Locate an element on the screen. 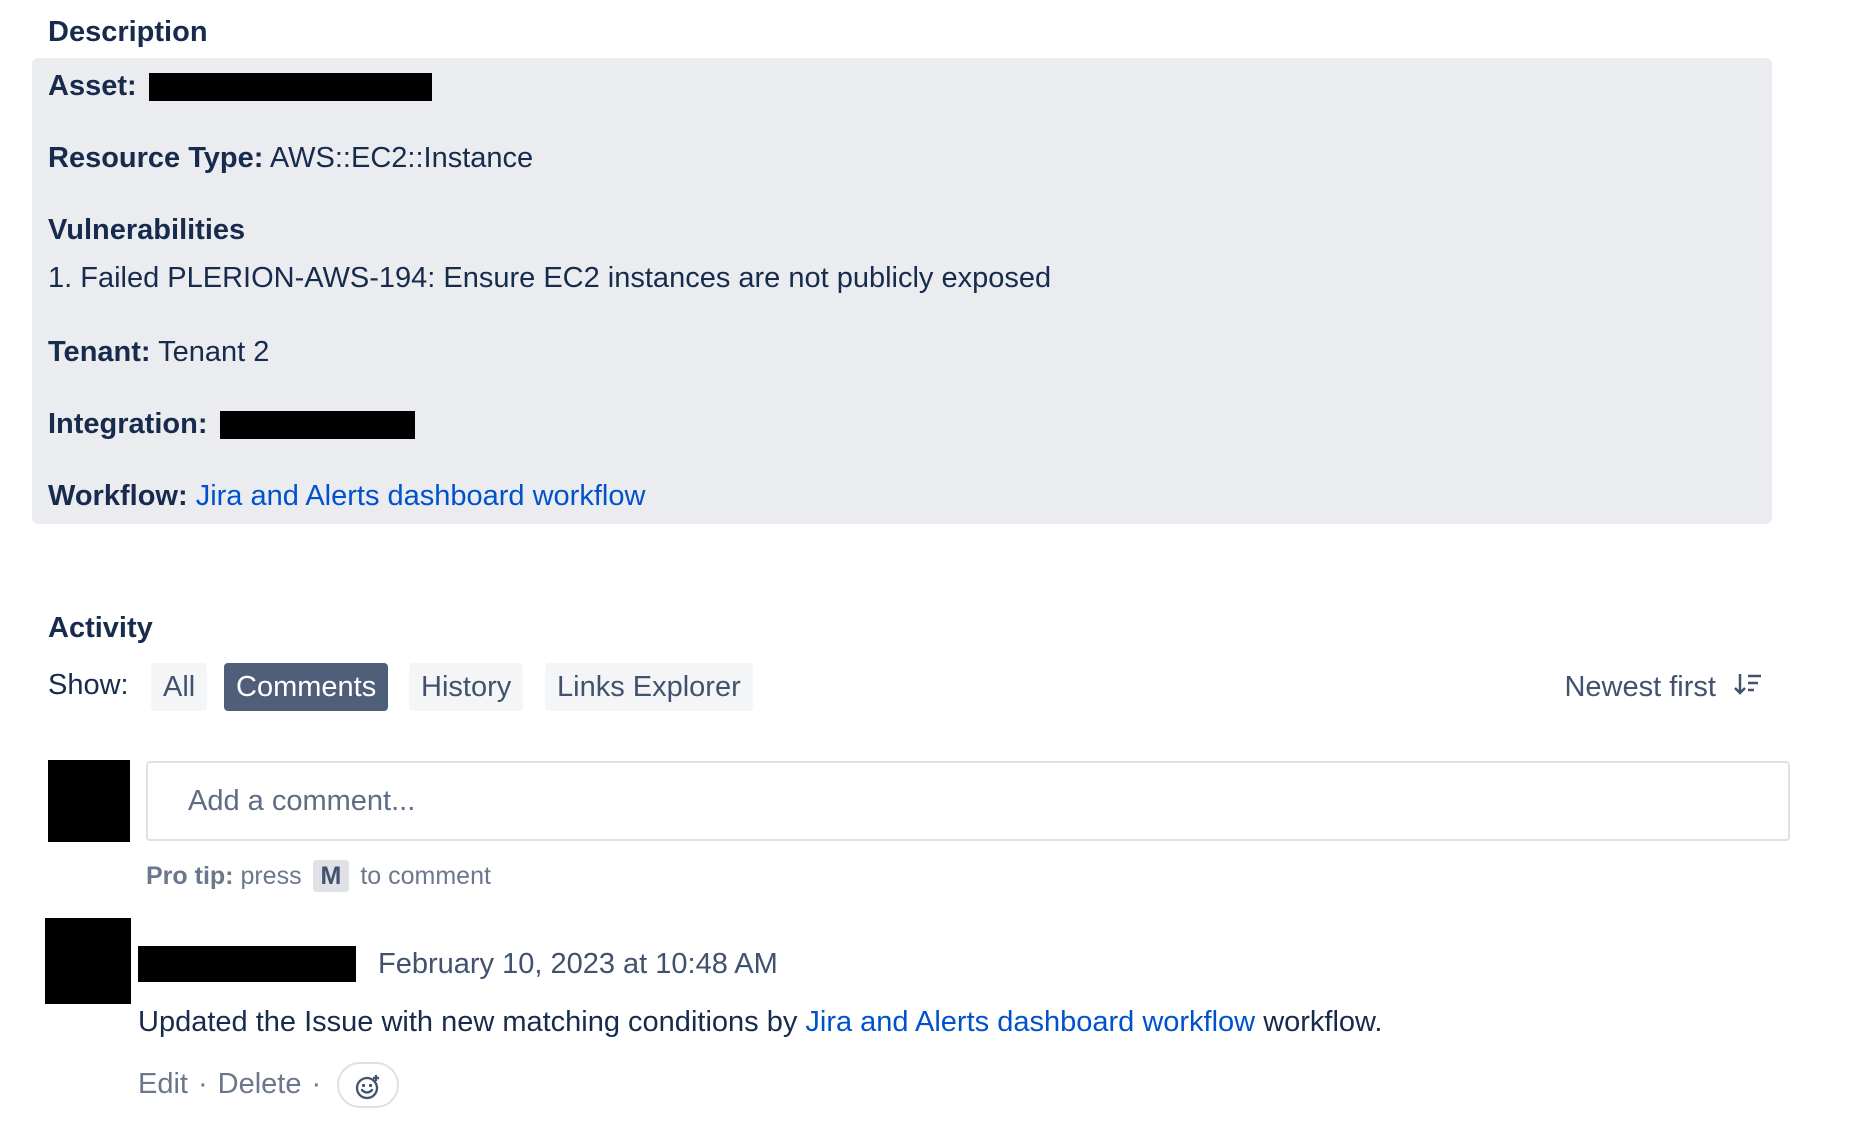  resource-type-row: Resource Type: AWS::EC2::Instance is located at coordinates (290, 158).